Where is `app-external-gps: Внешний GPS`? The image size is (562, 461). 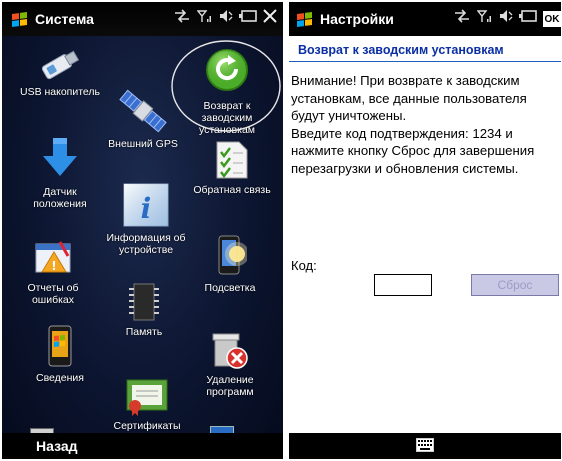 app-external-gps: Внешний GPS is located at coordinates (143, 118).